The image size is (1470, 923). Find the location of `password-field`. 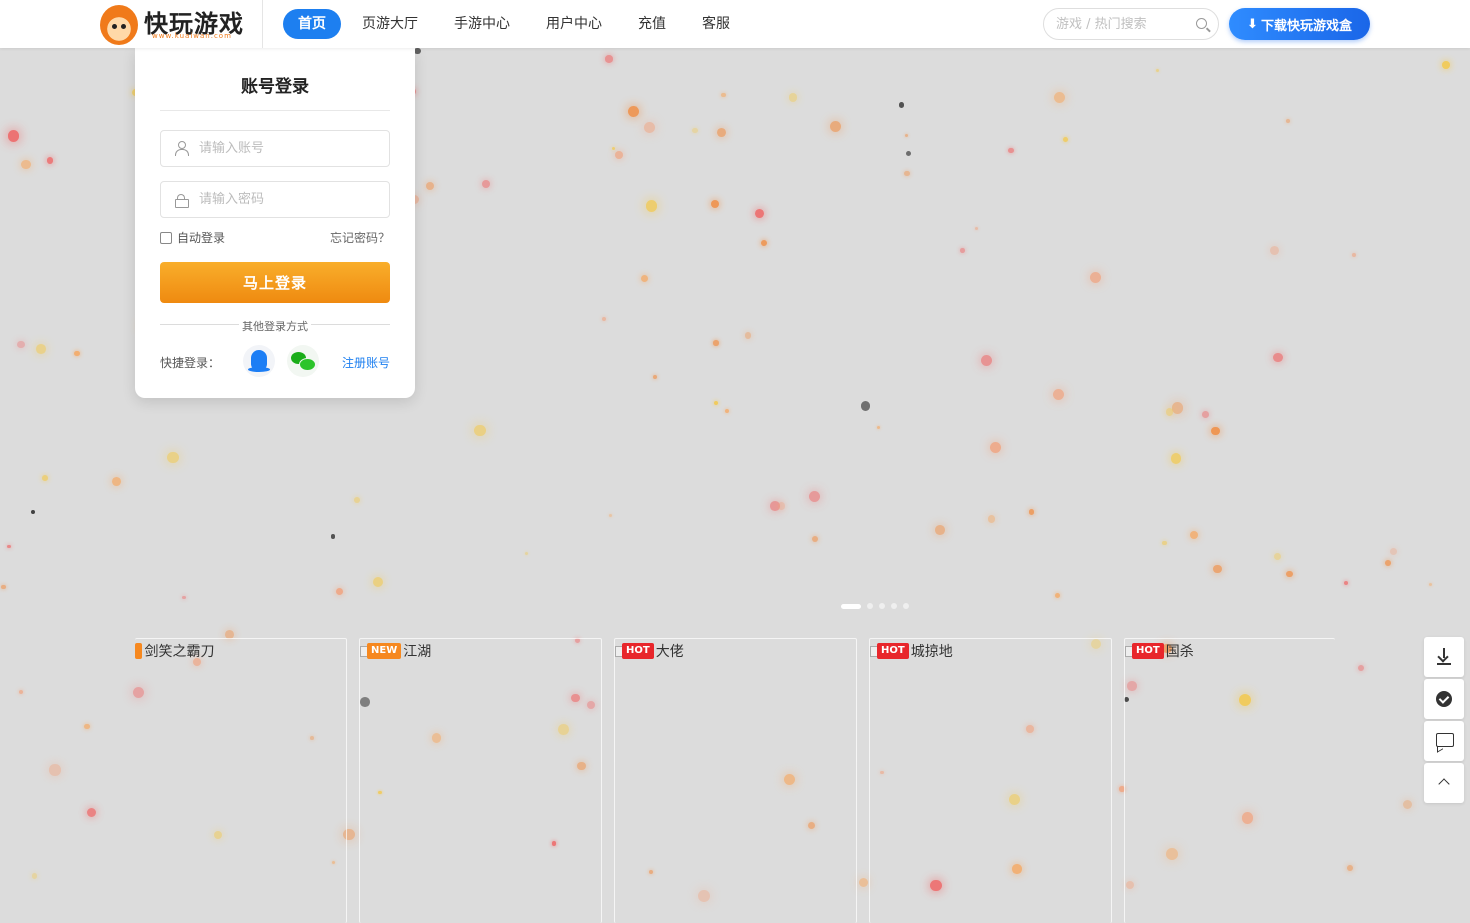

password-field is located at coordinates (275, 199).